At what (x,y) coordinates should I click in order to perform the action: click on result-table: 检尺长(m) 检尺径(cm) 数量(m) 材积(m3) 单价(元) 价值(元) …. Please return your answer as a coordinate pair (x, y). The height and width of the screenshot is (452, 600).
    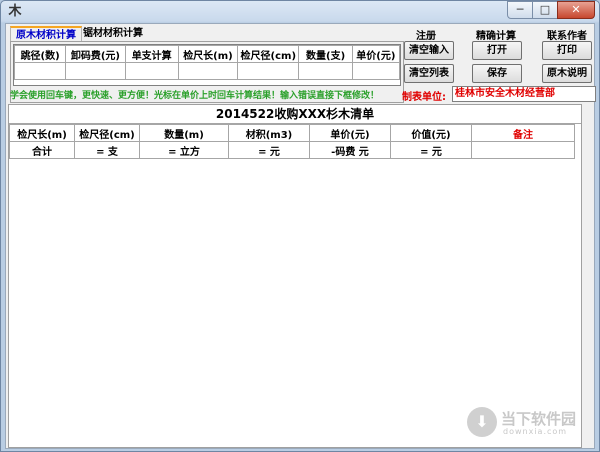
    Looking at the image, I should click on (292, 141).